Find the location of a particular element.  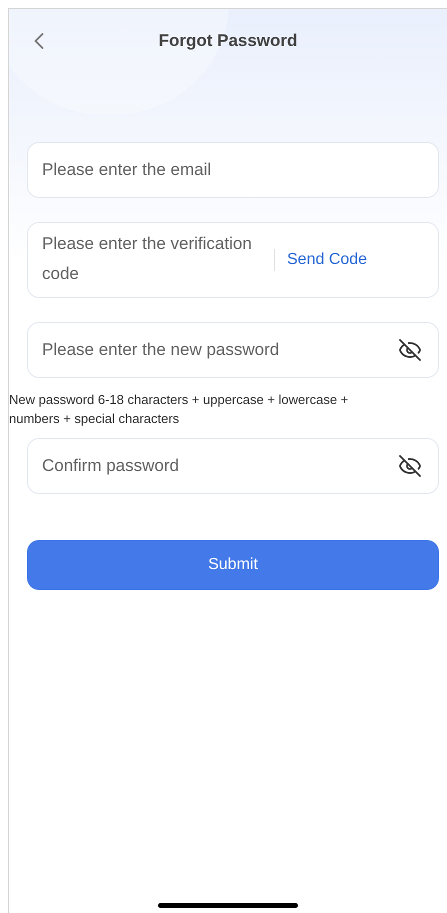

password-hint: New password 6-18 characters + uppercase + lowercase + numbers + special characters is located at coordinates (179, 409).